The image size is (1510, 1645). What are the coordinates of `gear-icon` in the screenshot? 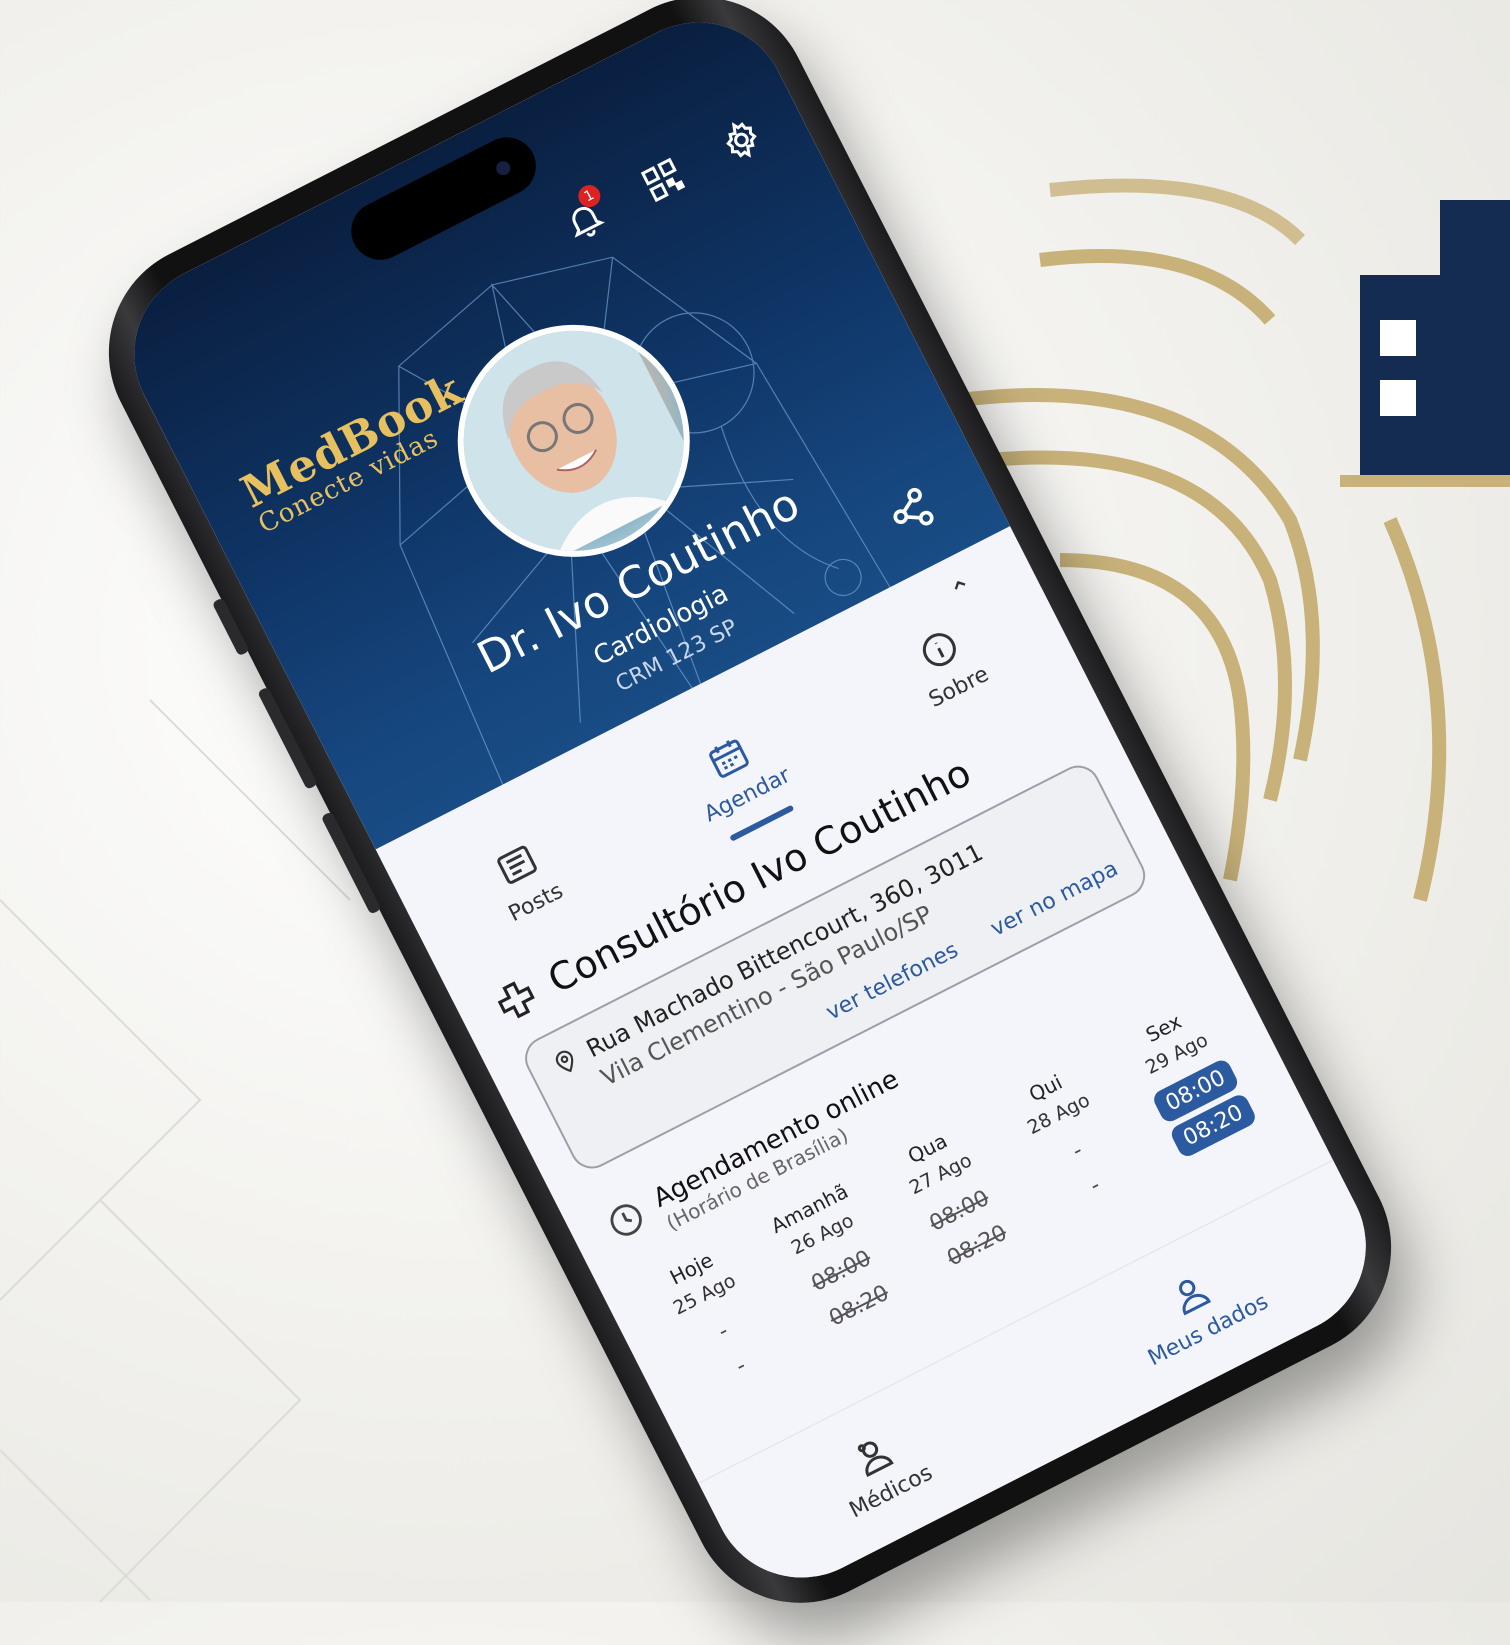 It's located at (741, 140).